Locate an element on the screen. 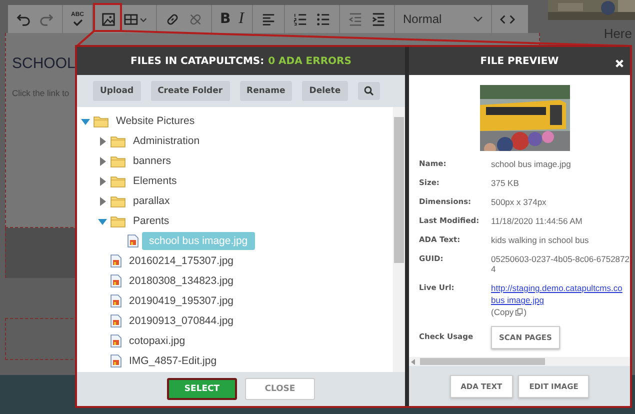  panel-title: FILE PREVIEW is located at coordinates (519, 61).